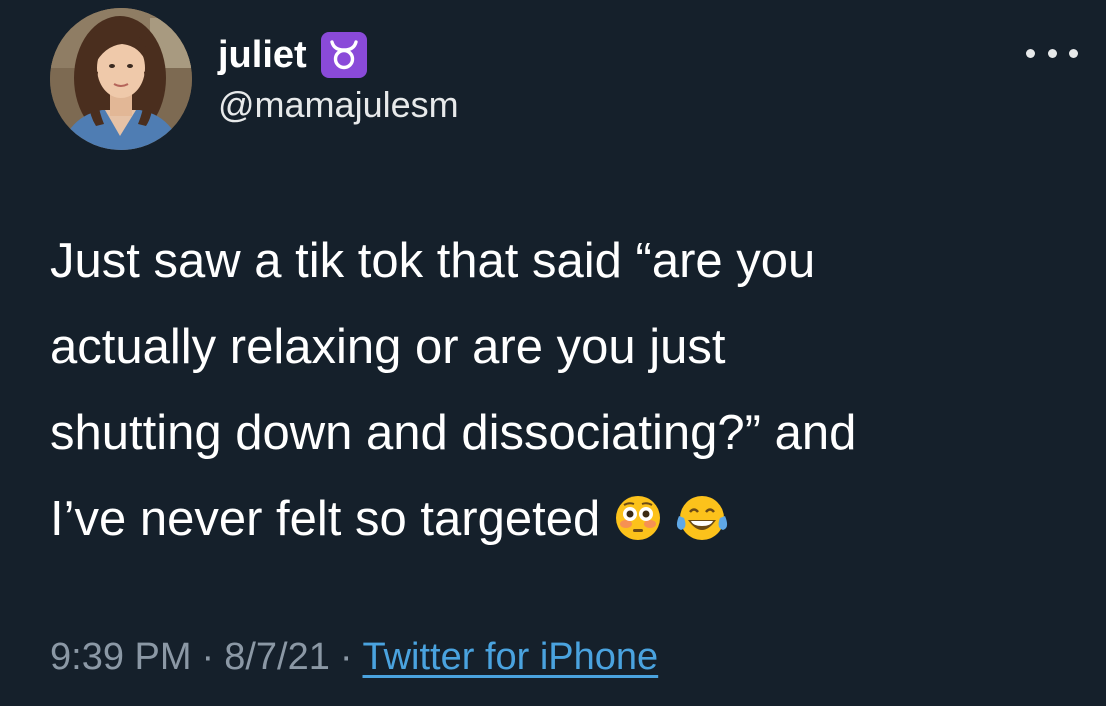  What do you see at coordinates (1030, 53) in the screenshot?
I see `more-icon` at bounding box center [1030, 53].